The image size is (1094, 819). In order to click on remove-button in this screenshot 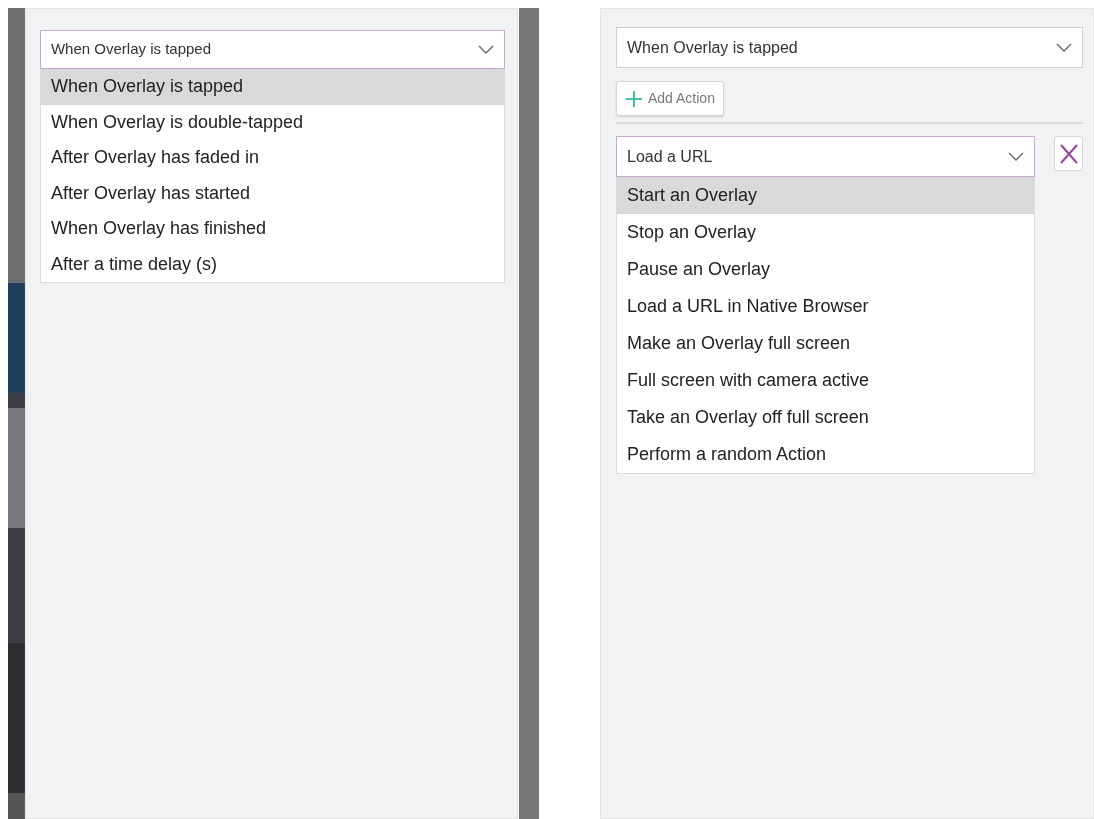, I will do `click(1068, 153)`.